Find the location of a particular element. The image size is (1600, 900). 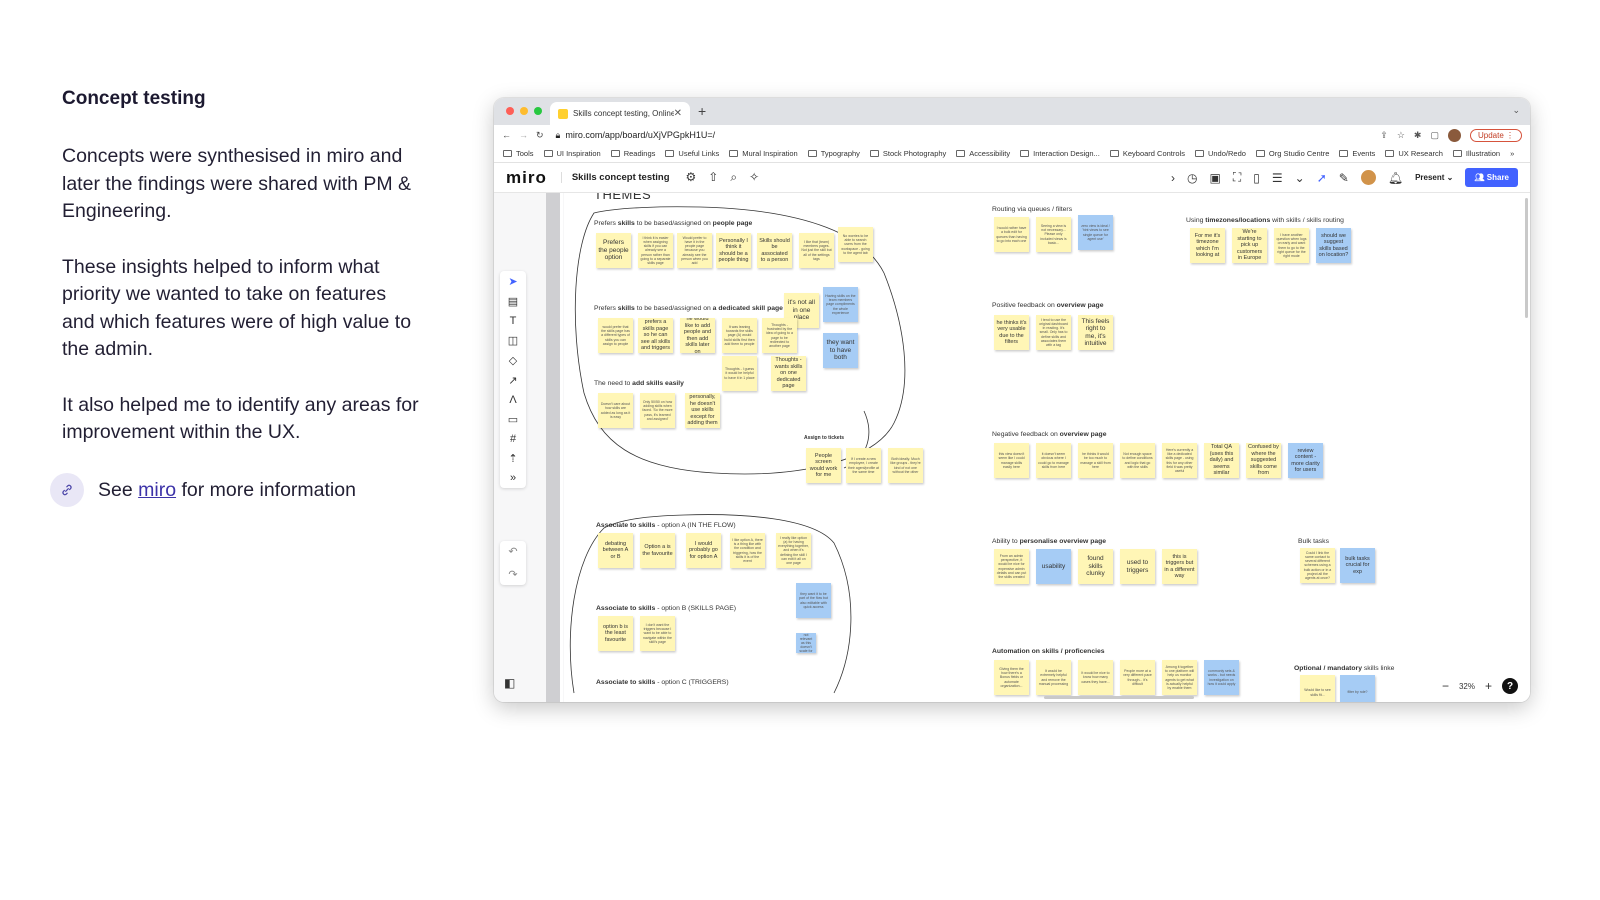

share-button: 👥︎ Share is located at coordinates (1491, 177).